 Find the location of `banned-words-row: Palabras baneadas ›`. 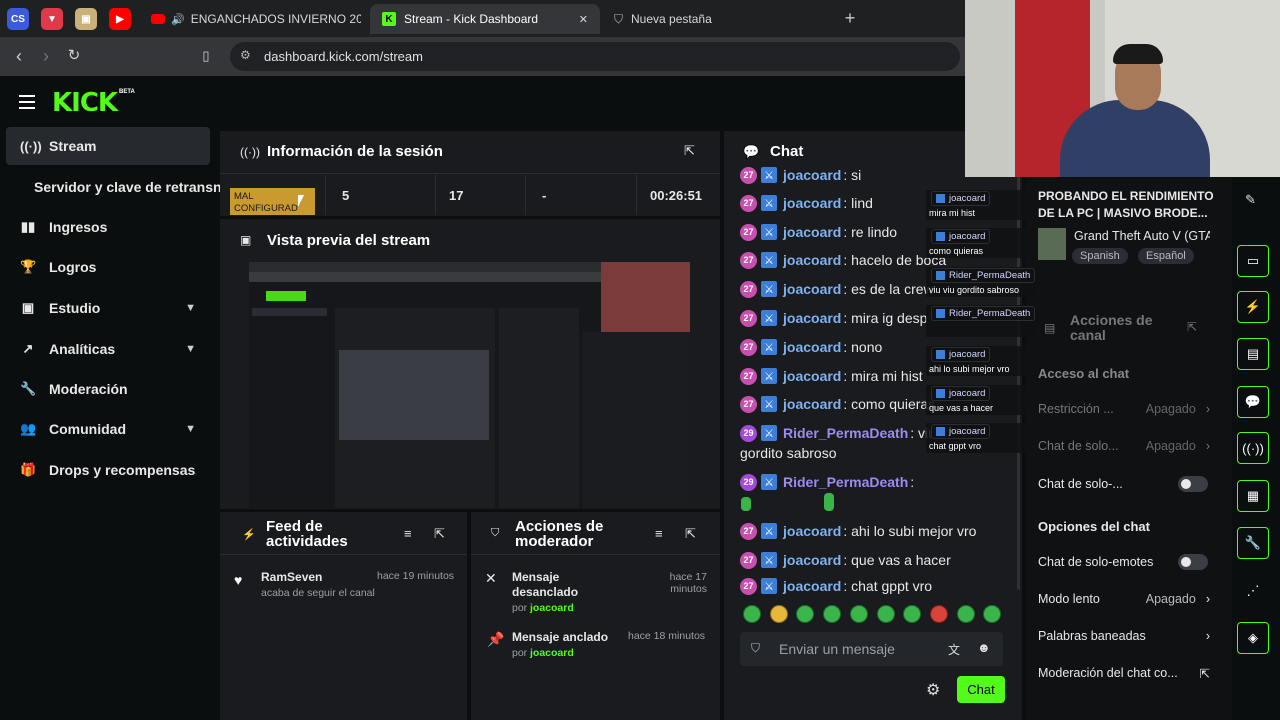

banned-words-row: Palabras baneadas › is located at coordinates (1124, 636).